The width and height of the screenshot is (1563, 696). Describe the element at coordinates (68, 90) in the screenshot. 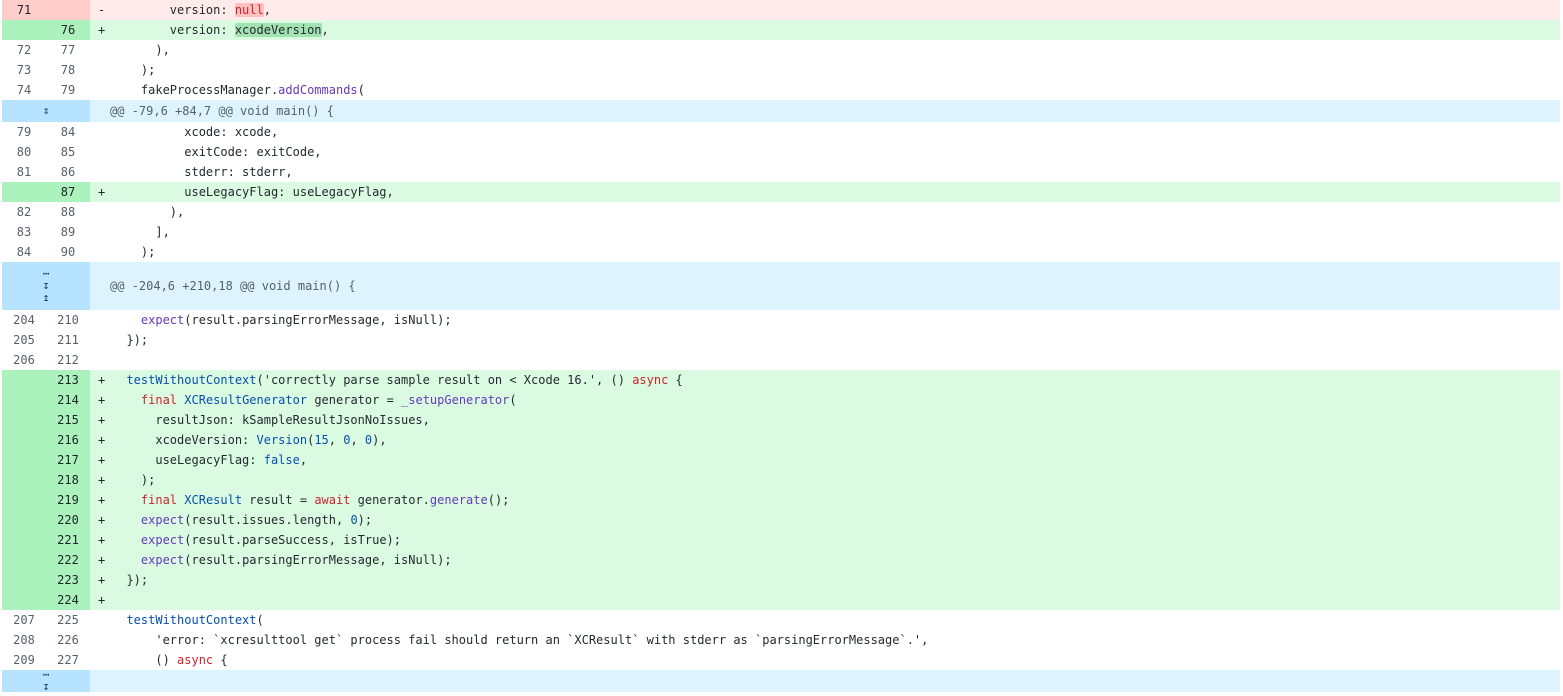

I see `new-line-number: 79` at that location.